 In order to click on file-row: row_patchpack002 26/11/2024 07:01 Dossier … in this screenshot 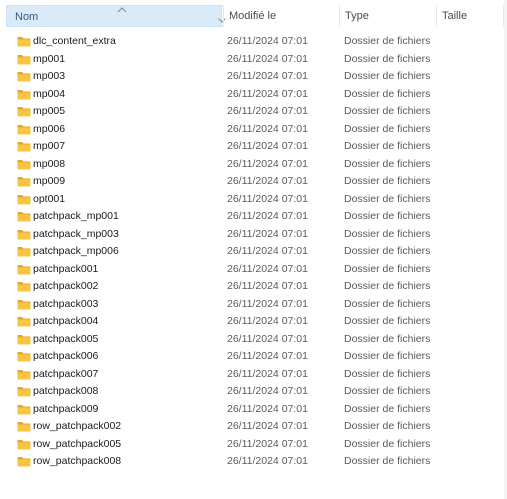, I will do `click(253, 427)`.